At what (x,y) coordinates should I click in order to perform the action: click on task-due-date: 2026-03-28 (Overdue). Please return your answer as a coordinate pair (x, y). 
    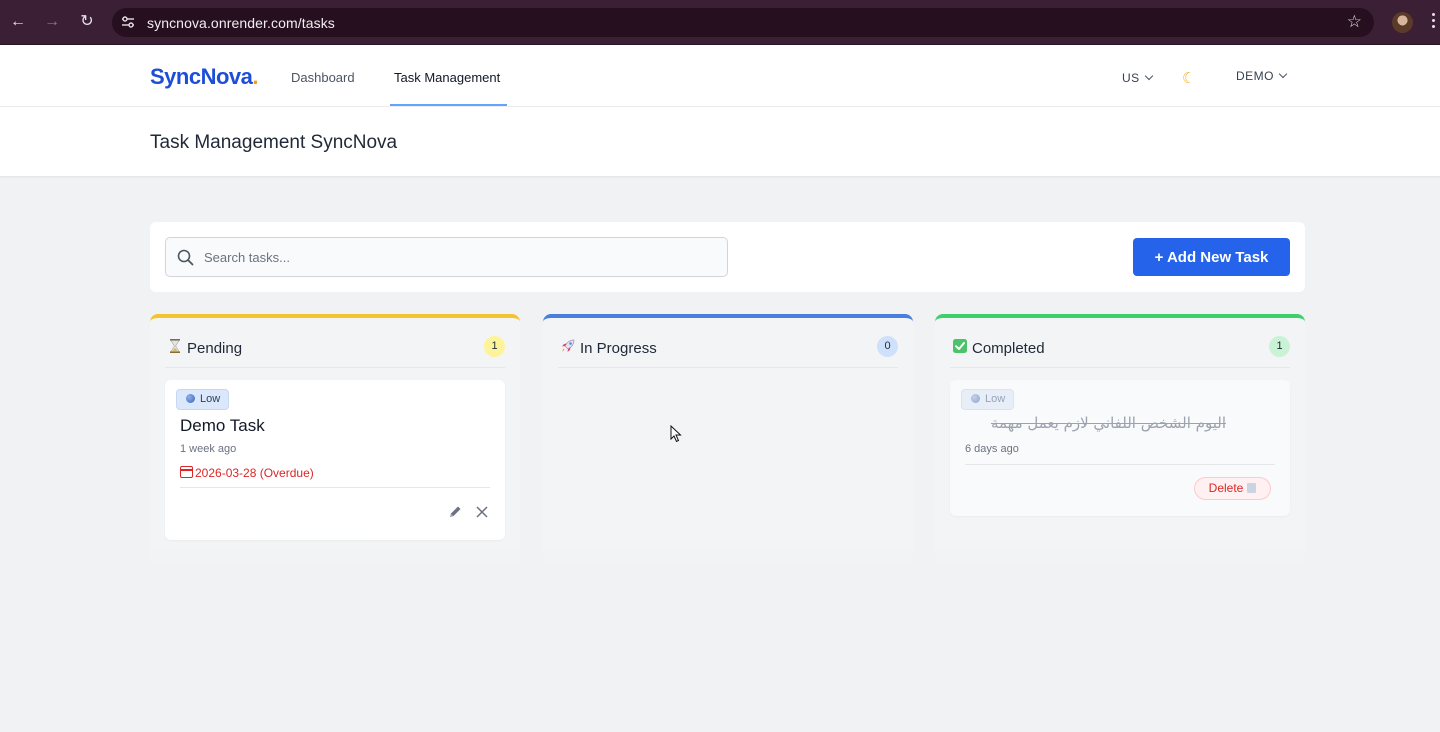
    Looking at the image, I should click on (247, 472).